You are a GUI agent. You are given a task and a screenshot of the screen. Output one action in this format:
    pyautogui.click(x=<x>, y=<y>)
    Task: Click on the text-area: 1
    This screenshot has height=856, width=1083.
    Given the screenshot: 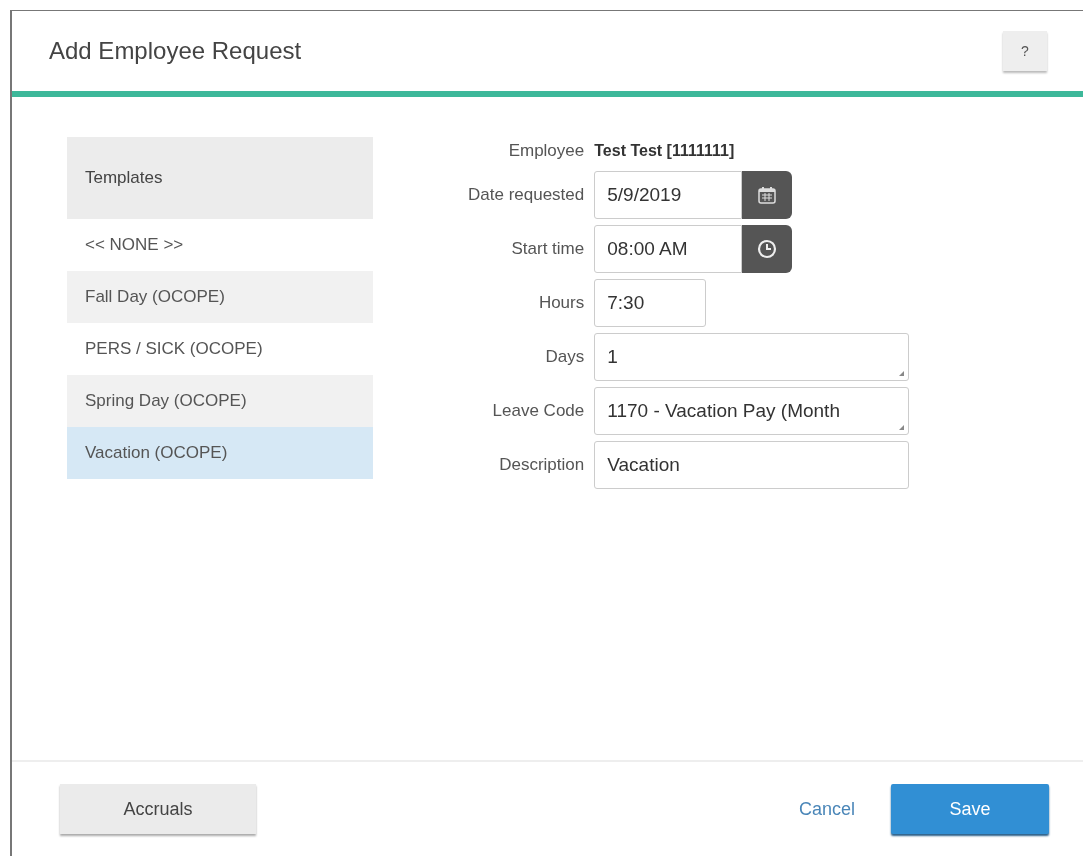 What is the action you would take?
    pyautogui.click(x=752, y=357)
    